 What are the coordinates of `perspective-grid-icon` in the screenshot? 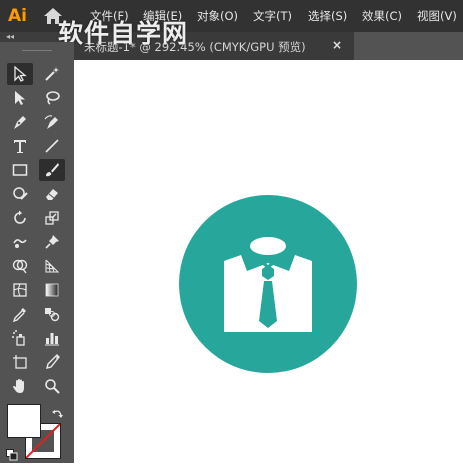 It's located at (52, 266).